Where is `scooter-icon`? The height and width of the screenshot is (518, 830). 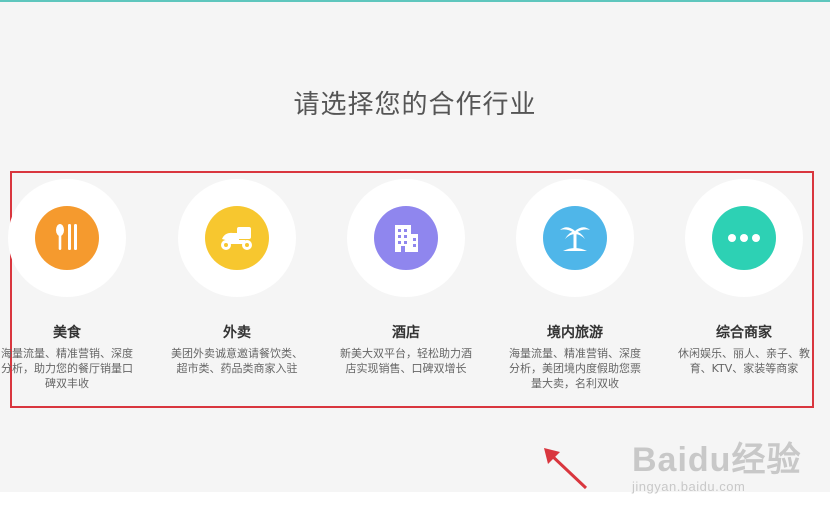
scooter-icon is located at coordinates (237, 238).